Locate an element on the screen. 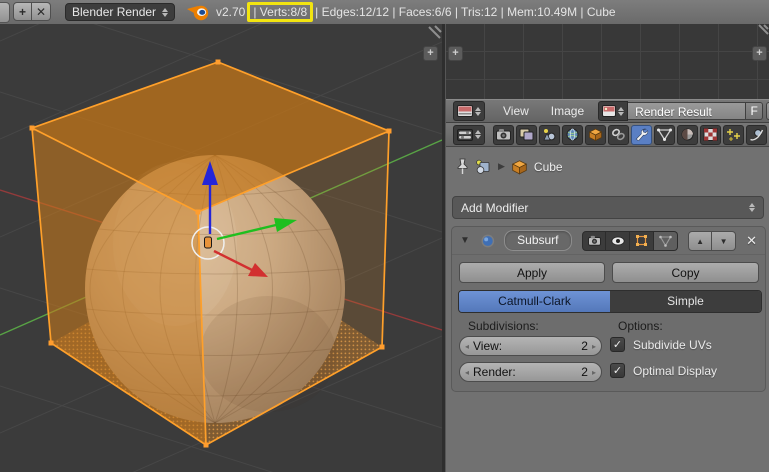 The width and height of the screenshot is (769, 472). image-editor-right-expand-button: + is located at coordinates (759, 53).